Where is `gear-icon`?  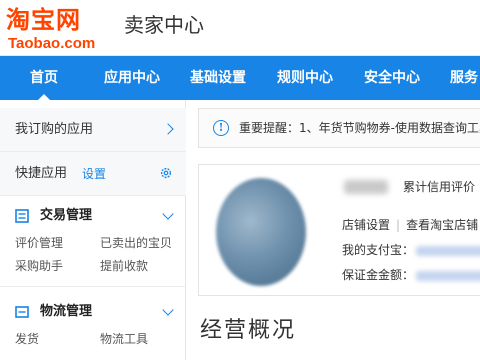
gear-icon is located at coordinates (166, 173).